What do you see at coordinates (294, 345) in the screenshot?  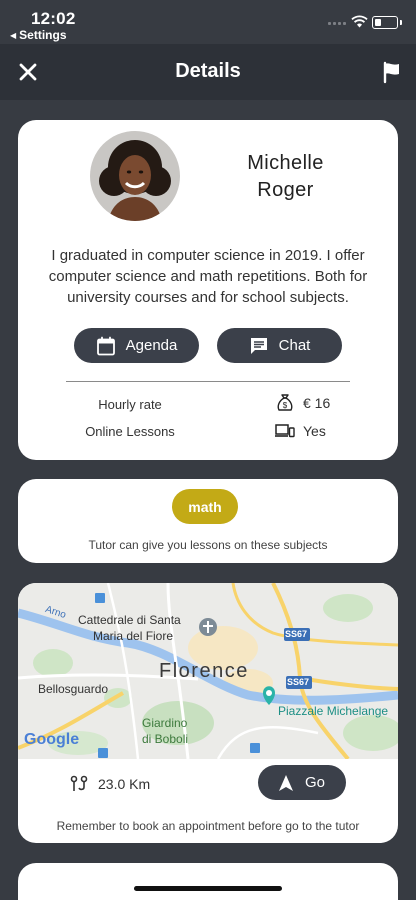 I see `chat-button-label: Chat` at bounding box center [294, 345].